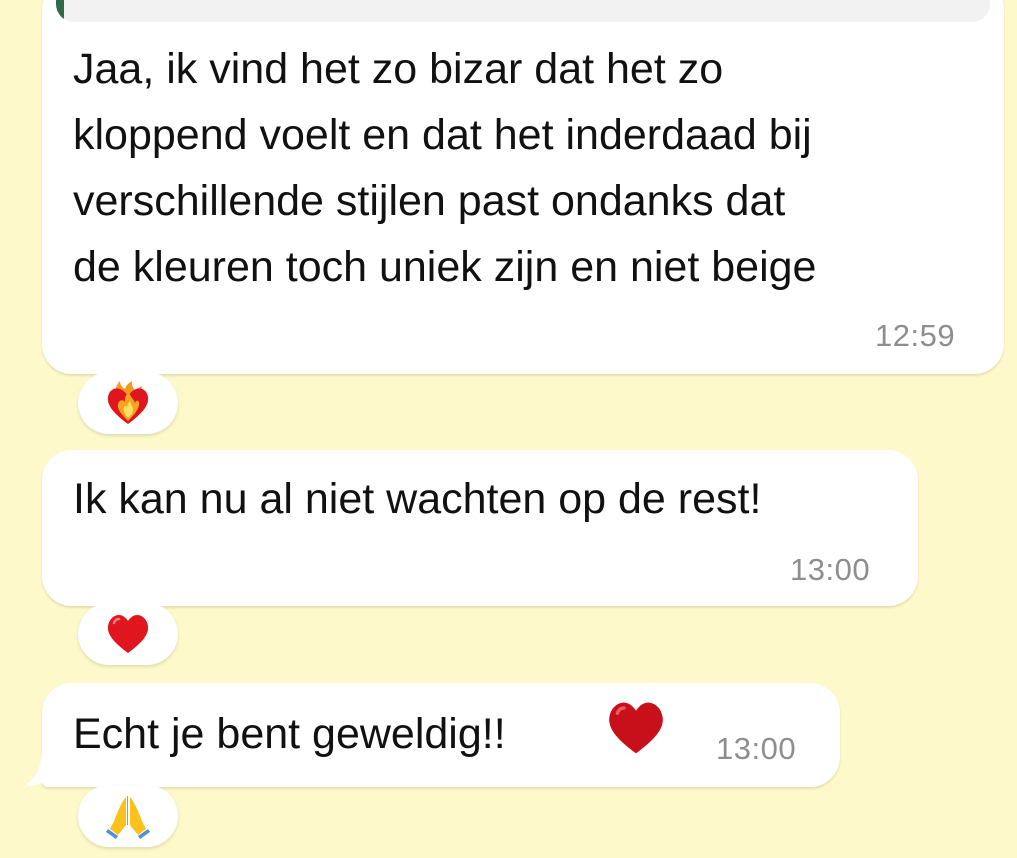  What do you see at coordinates (43, 768) in the screenshot?
I see `bubble-tail` at bounding box center [43, 768].